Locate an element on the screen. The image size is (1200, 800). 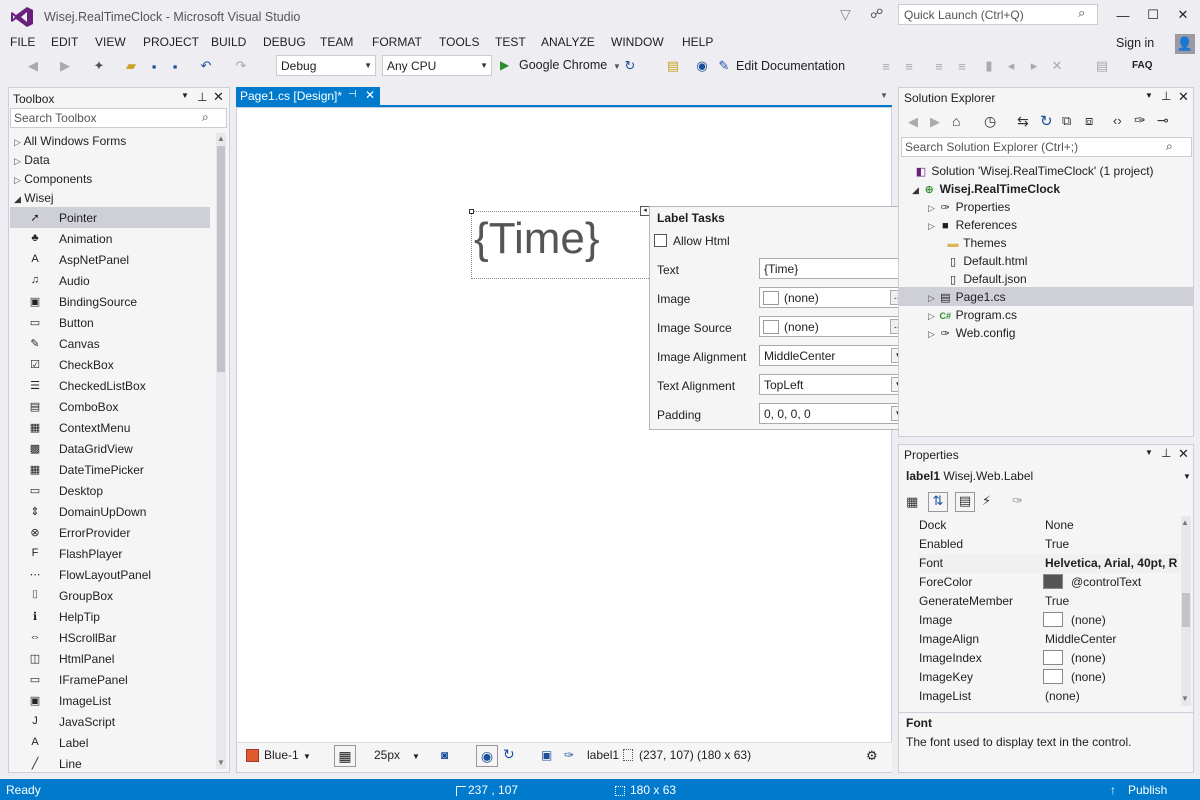
maximize-button: ☐ is located at coordinates (1153, 15).